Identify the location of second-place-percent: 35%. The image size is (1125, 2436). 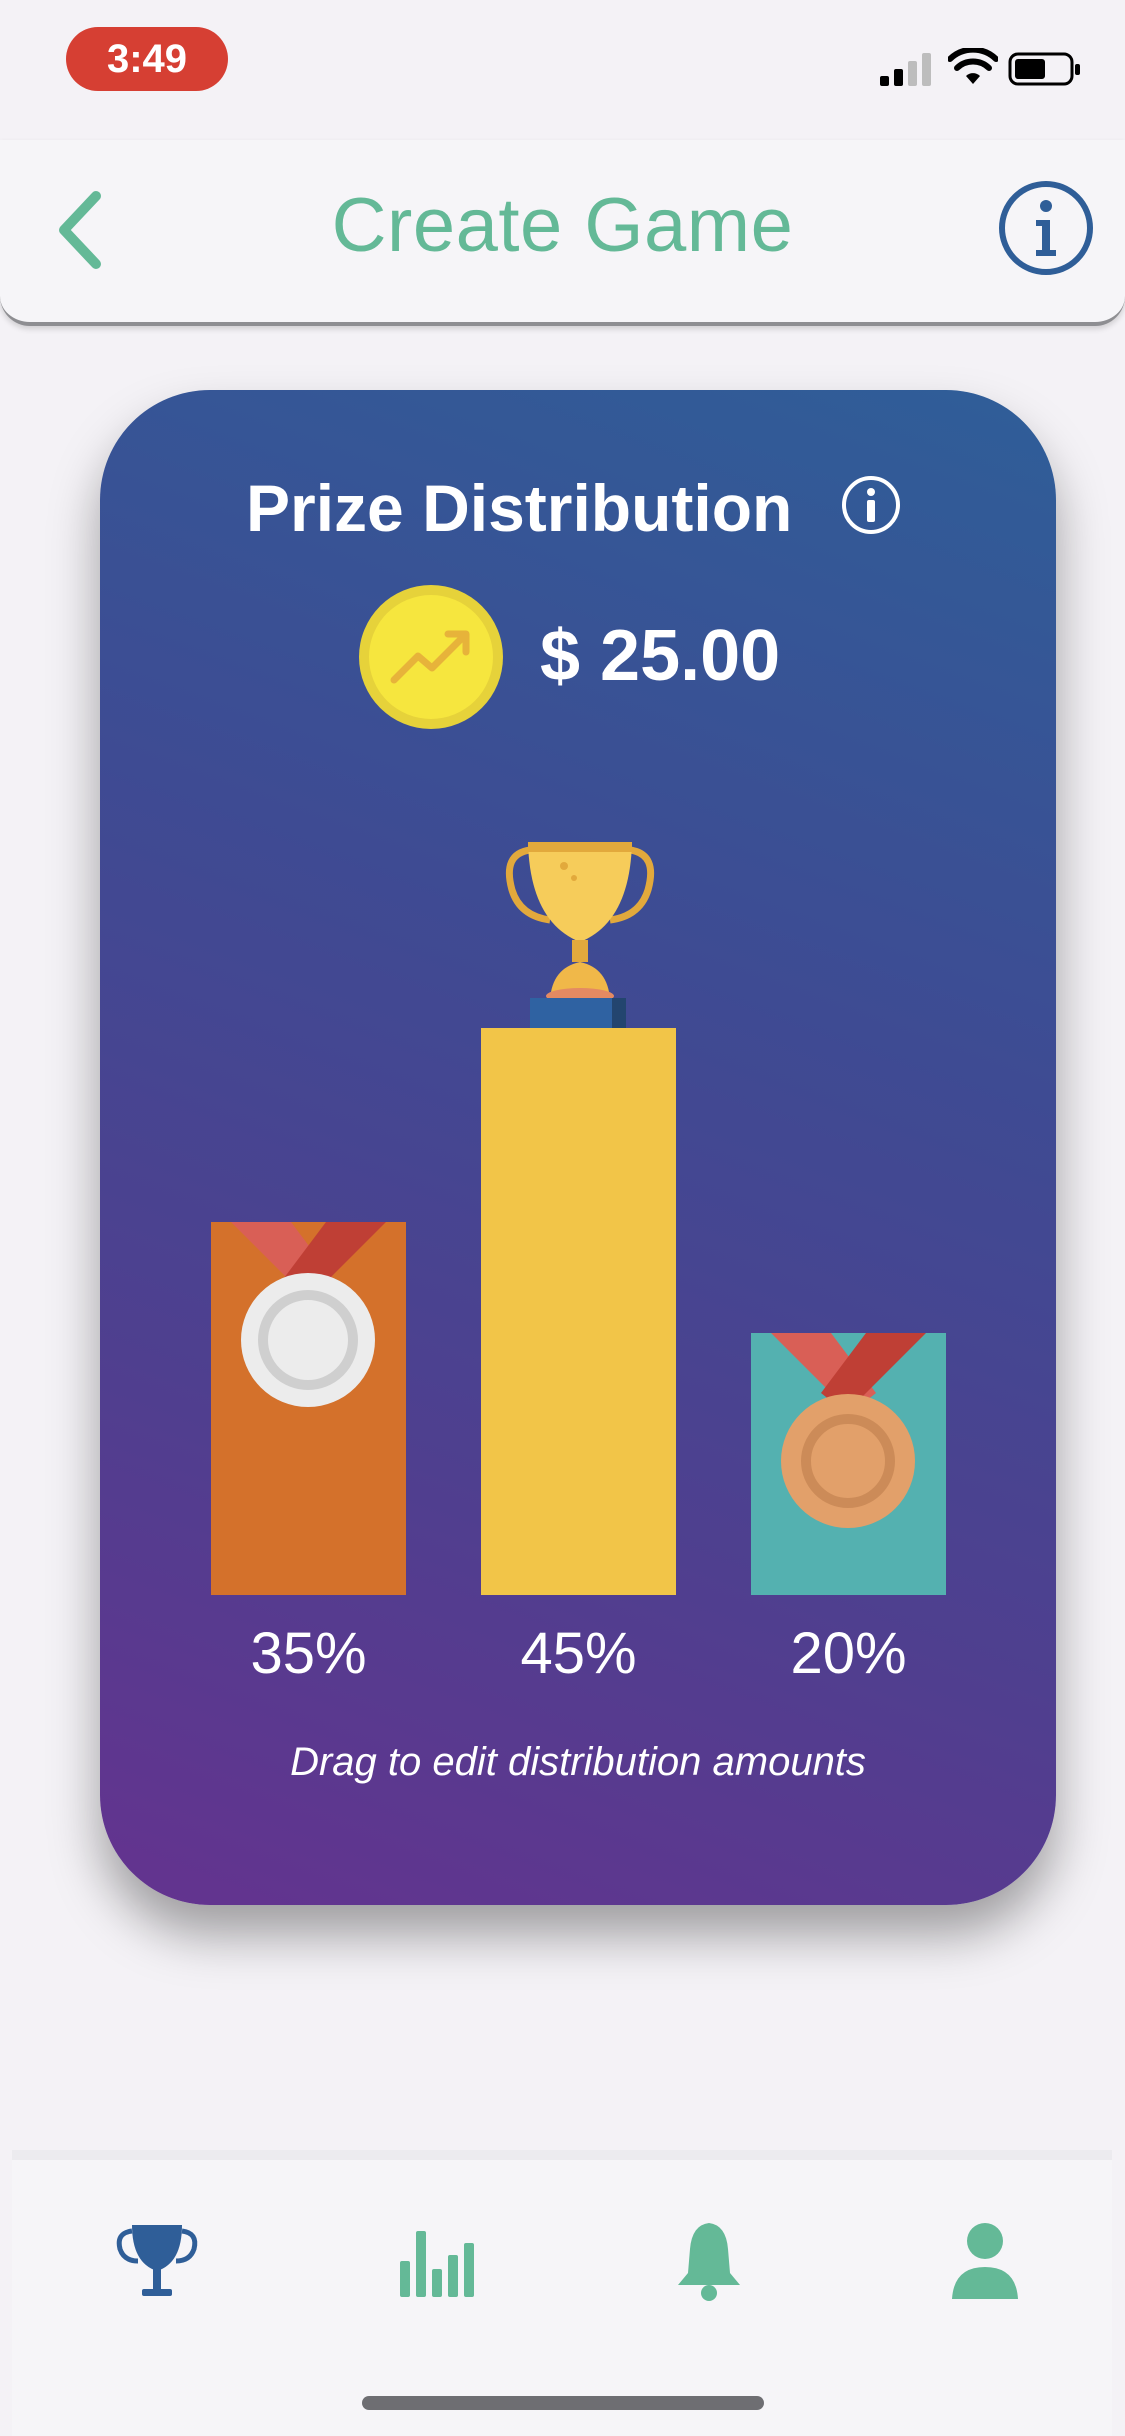
(308, 1653).